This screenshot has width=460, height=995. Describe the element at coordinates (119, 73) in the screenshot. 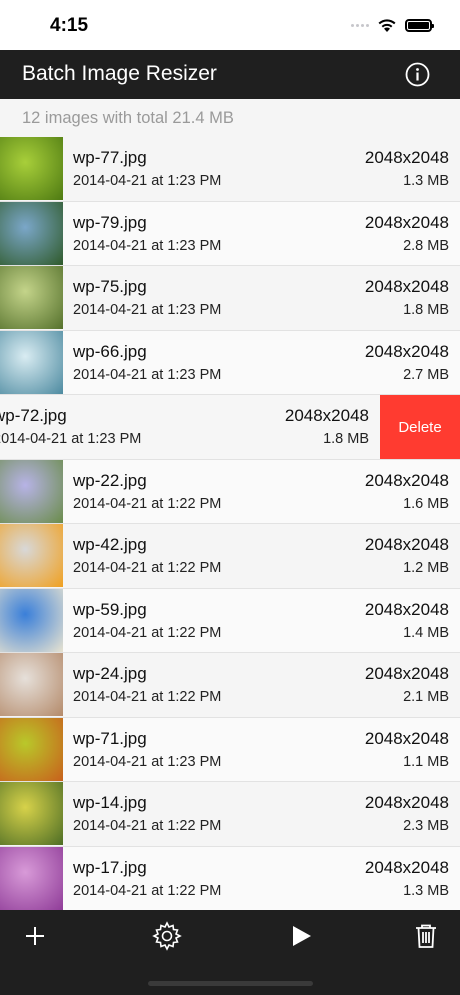

I see `page-title: Batch Image Resizer` at that location.